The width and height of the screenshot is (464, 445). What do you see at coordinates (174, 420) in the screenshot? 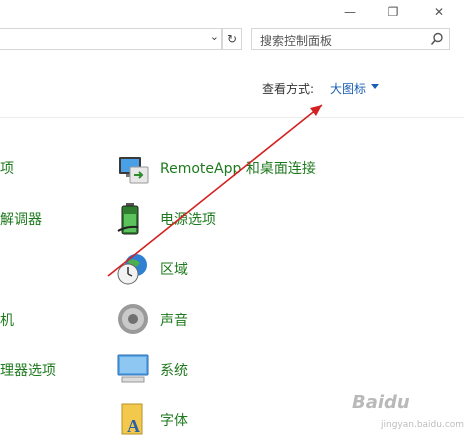
I see `fonts-item: 字体` at bounding box center [174, 420].